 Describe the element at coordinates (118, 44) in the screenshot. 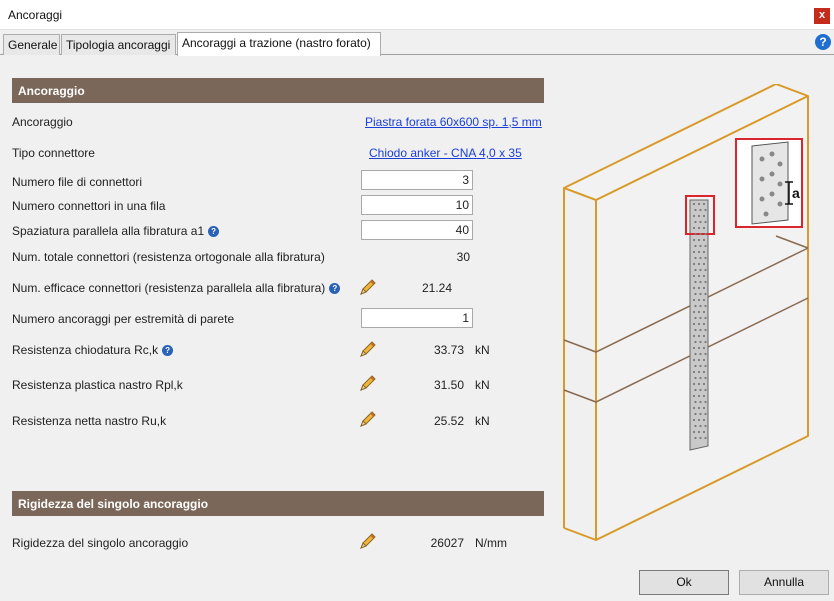

I see `tab-tipologia-ancoraggi: Tipologia ancoraggi` at that location.